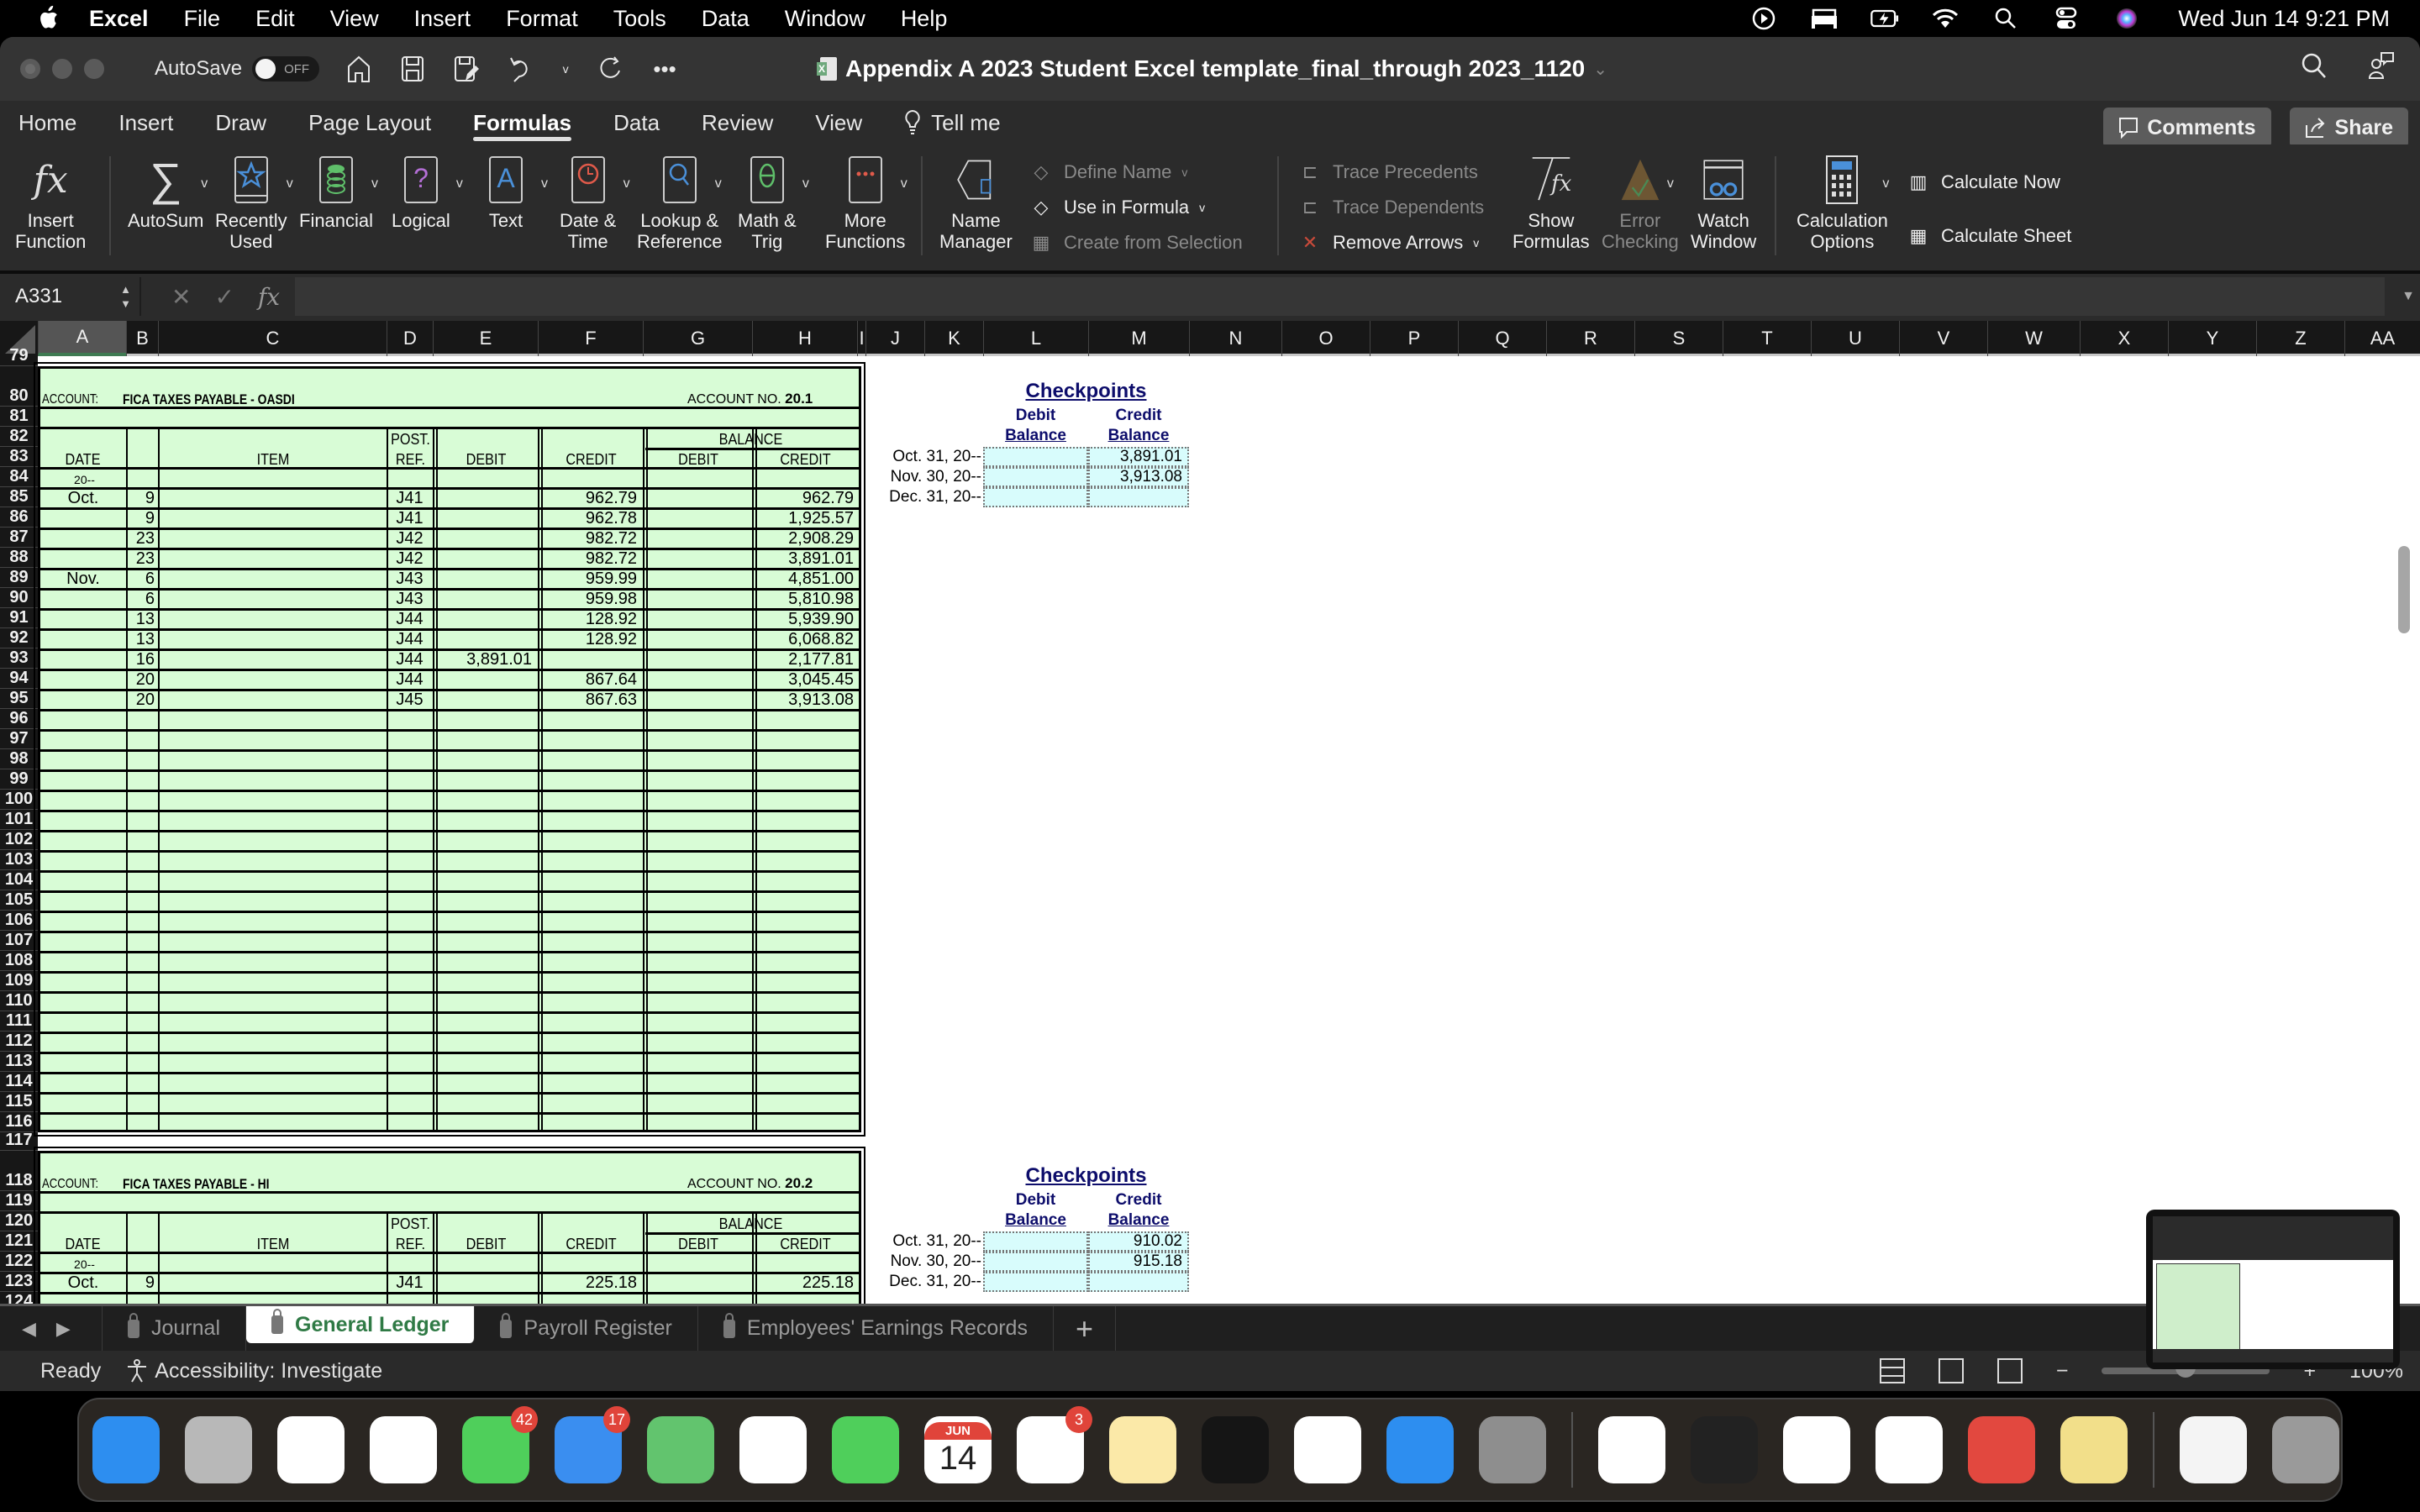 The image size is (2420, 1512). Describe the element at coordinates (2212, 338) in the screenshot. I see `column-header-Y: Y` at that location.